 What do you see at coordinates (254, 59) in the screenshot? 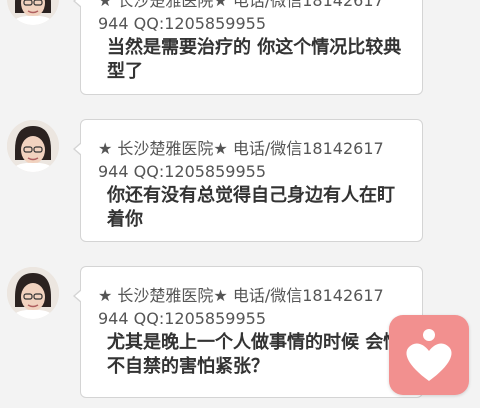
I see `message-text: 当然是需要治疗的 你这个情况比较典型了` at bounding box center [254, 59].